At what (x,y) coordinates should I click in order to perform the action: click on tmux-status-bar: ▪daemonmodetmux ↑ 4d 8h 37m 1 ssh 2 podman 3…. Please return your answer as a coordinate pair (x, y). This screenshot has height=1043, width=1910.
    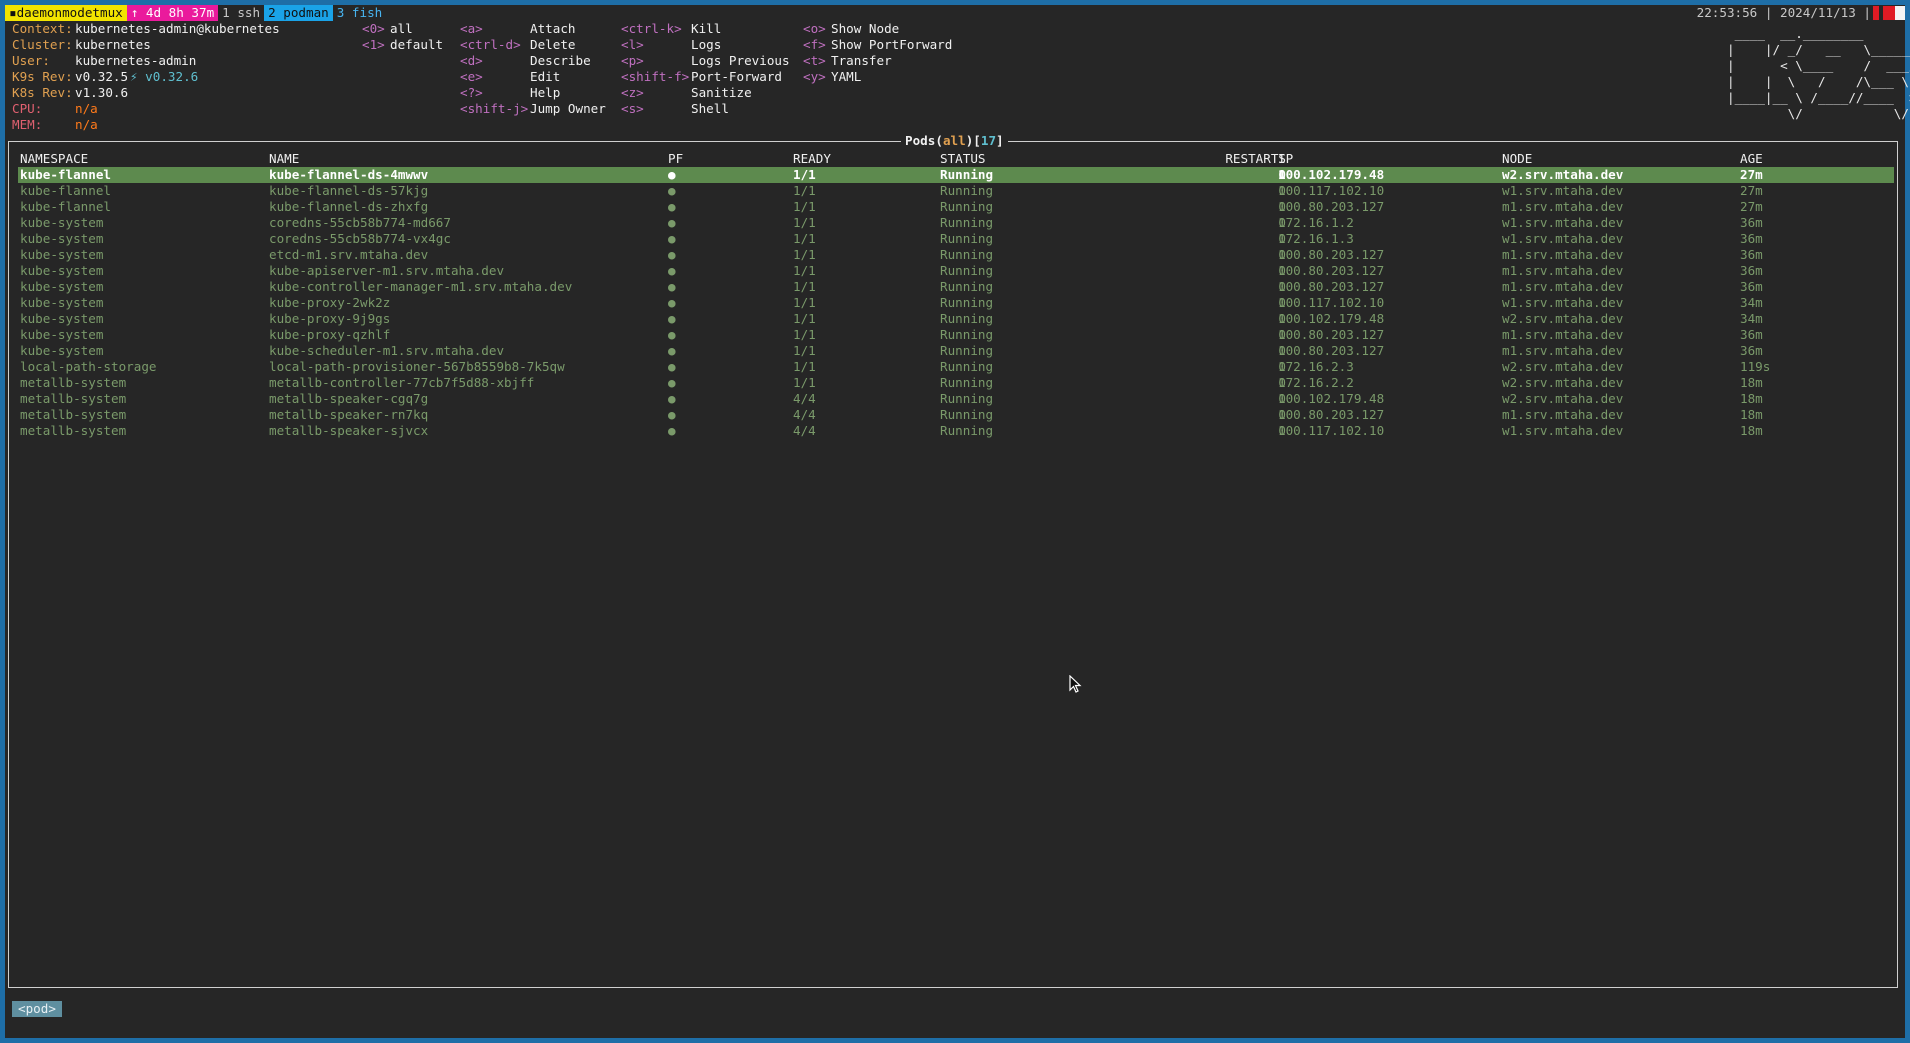
    Looking at the image, I should click on (955, 13).